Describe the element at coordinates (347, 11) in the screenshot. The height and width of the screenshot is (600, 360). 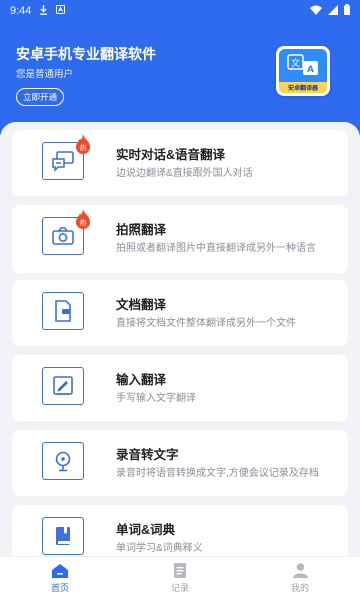
I see `battery-icon` at that location.